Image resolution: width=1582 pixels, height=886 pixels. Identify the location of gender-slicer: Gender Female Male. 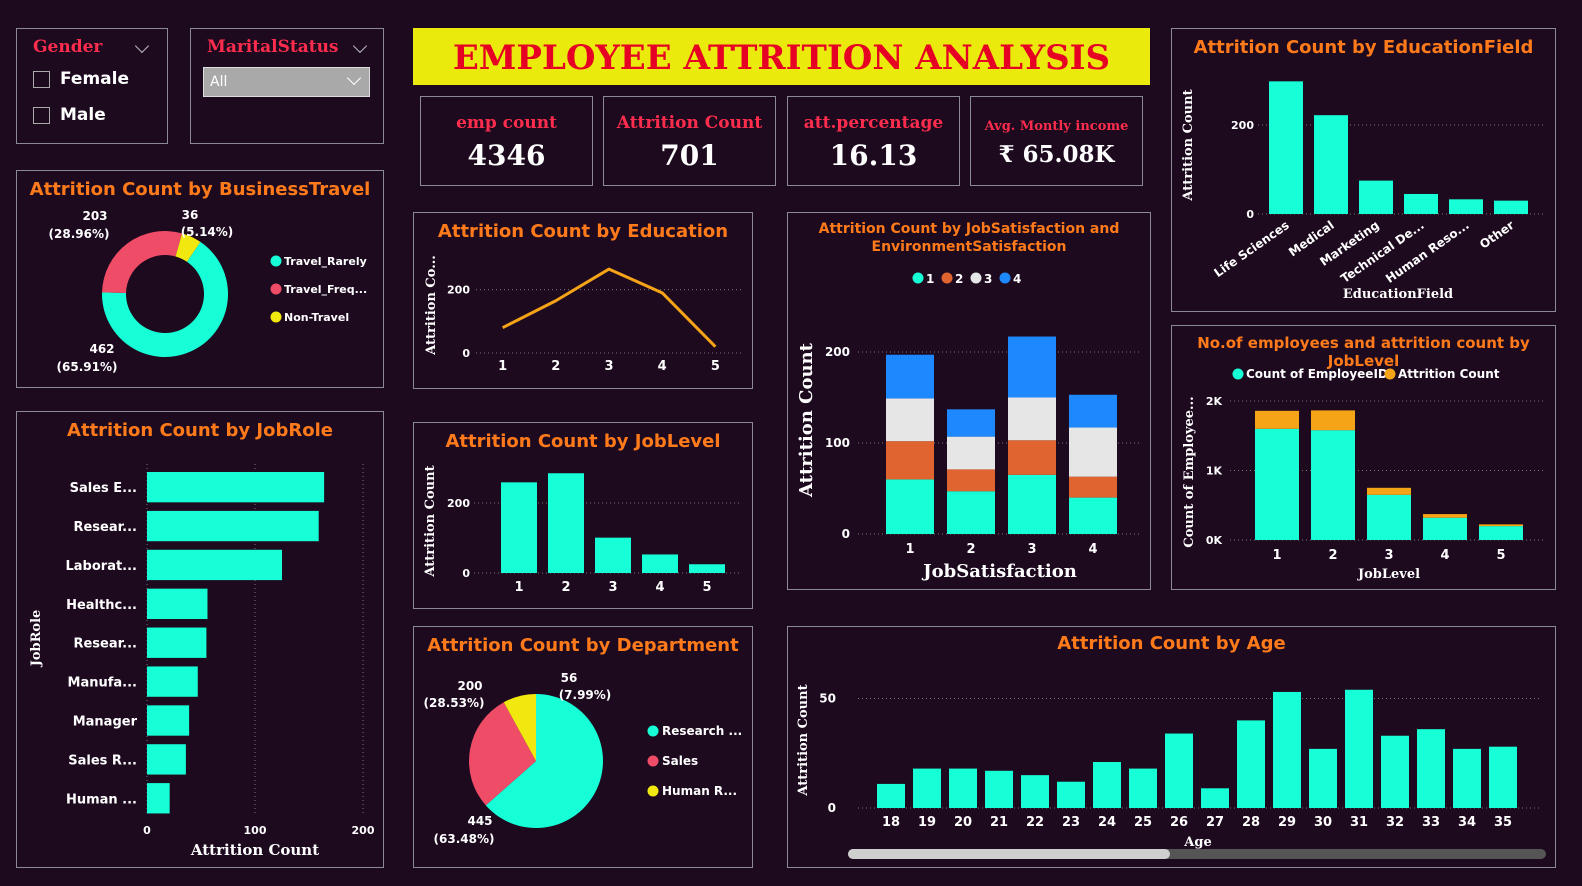
(92, 86).